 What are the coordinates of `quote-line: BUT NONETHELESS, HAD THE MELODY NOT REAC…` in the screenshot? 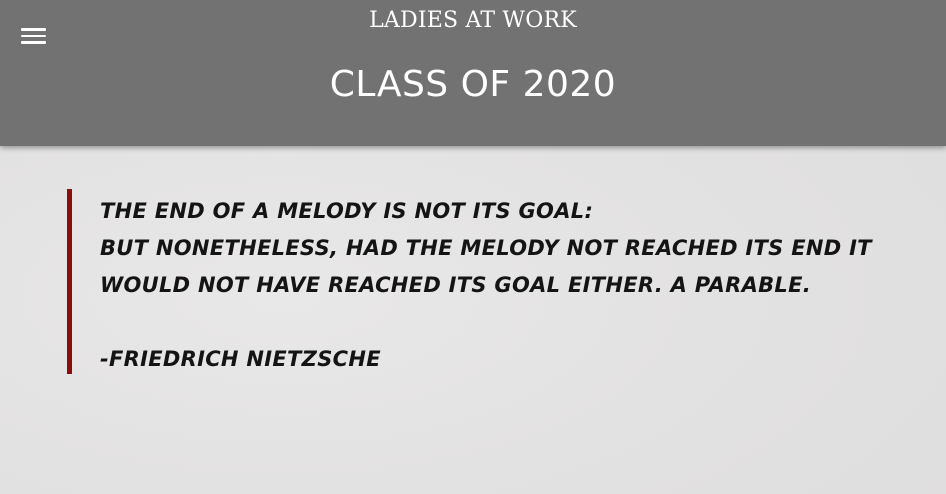 It's located at (486, 248).